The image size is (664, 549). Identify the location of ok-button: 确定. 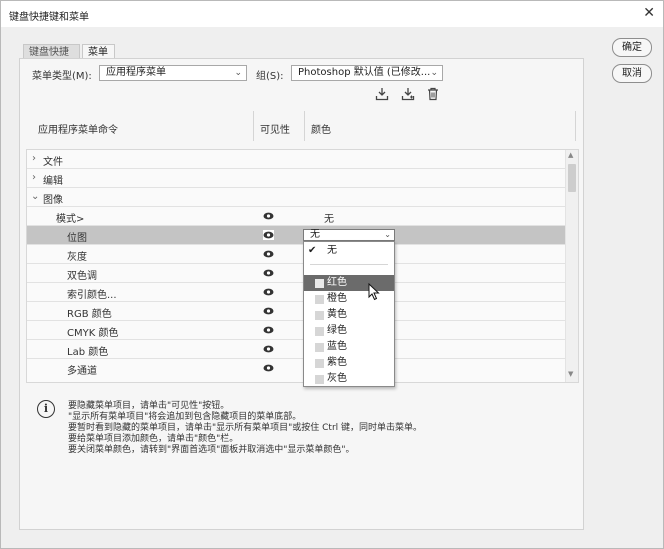
(632, 47).